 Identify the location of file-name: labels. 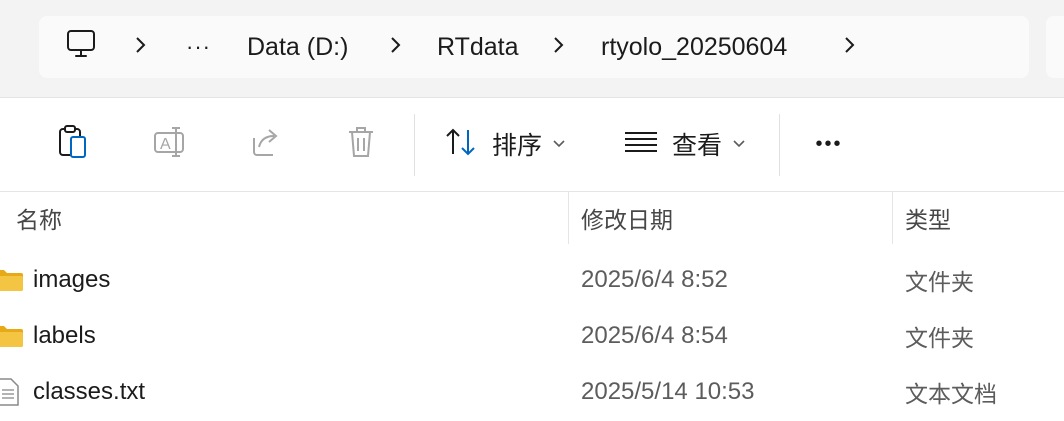
(64, 335).